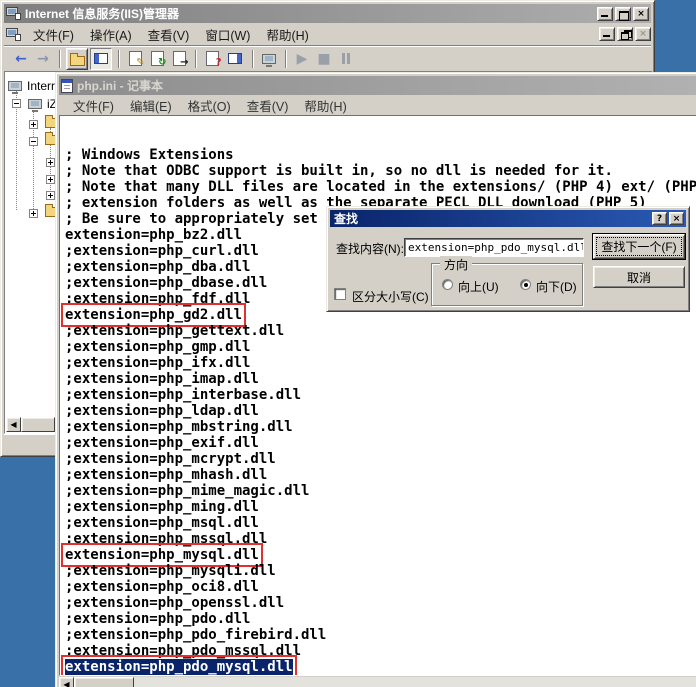 The image size is (696, 687). What do you see at coordinates (380, 491) in the screenshot?
I see `php-ini-line: ;extension=php_mime_magic.dll` at bounding box center [380, 491].